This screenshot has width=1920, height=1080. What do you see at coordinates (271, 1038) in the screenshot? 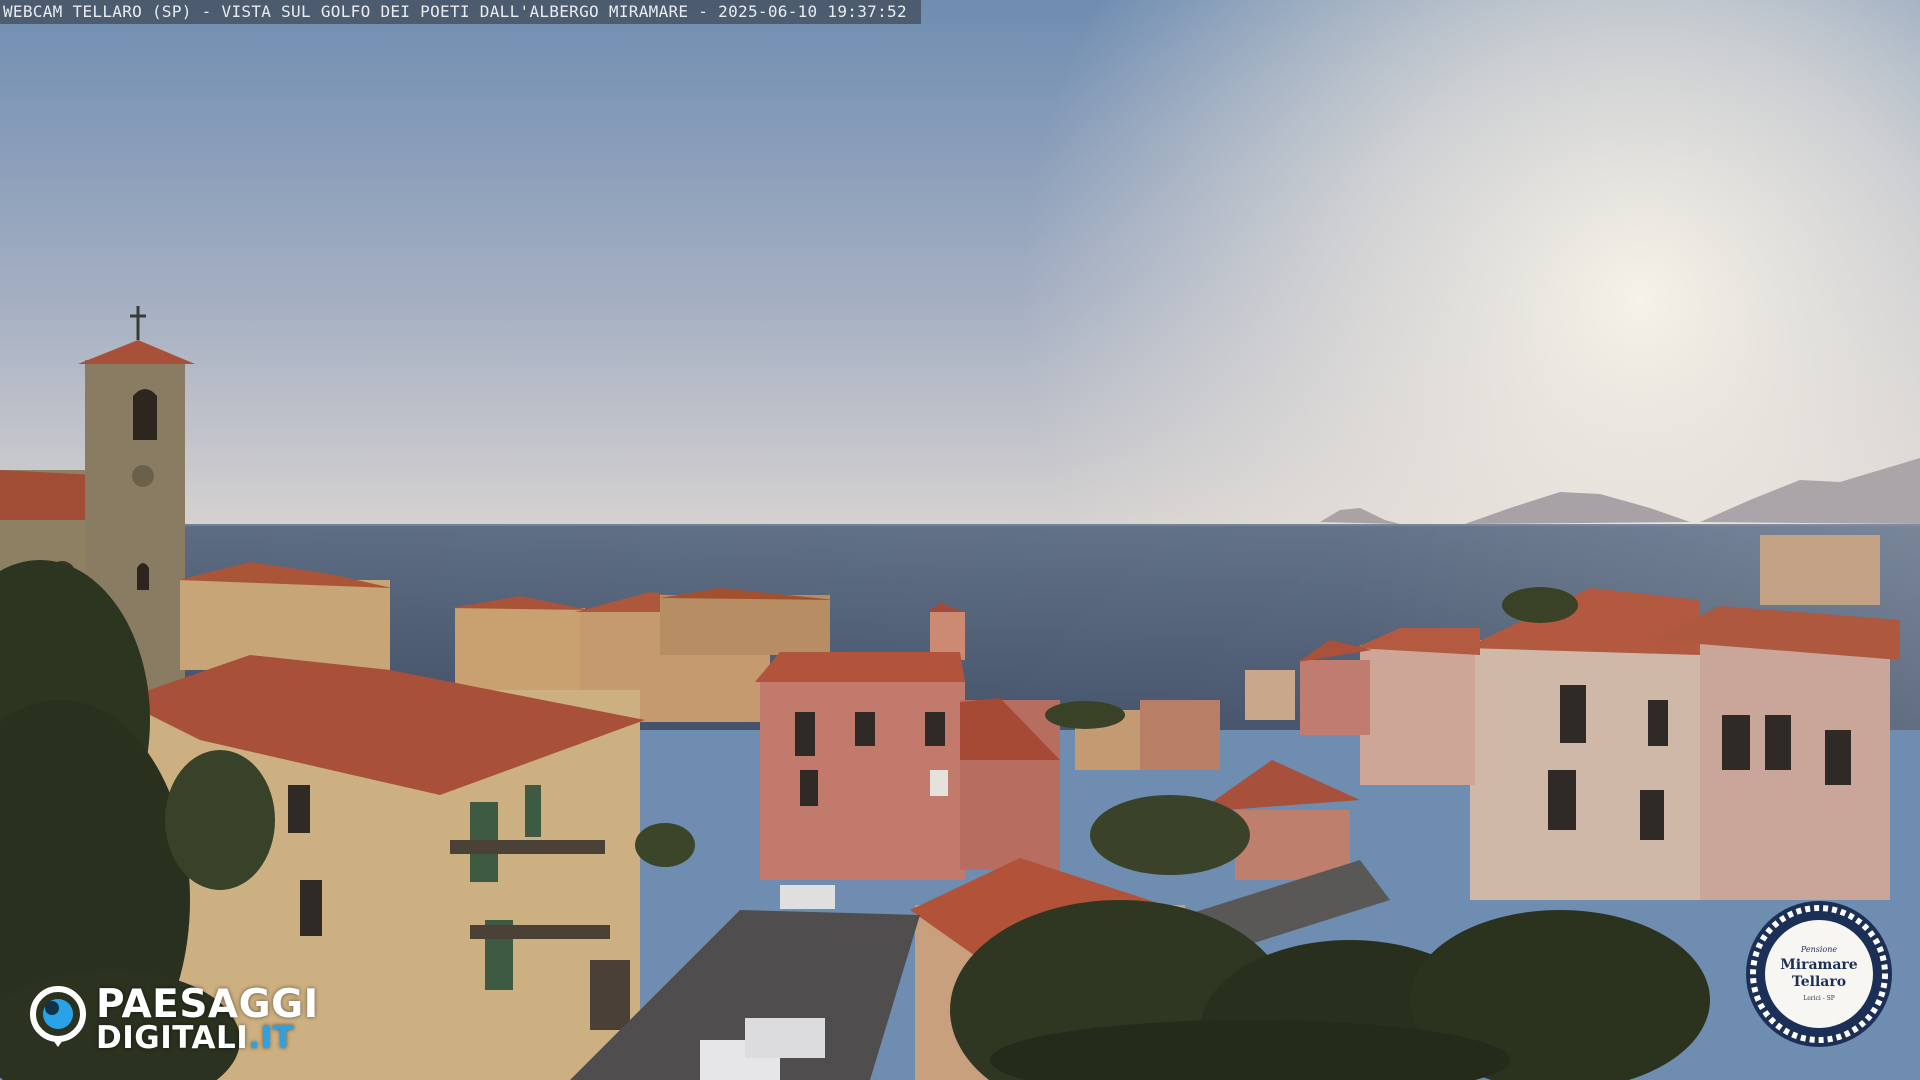
I see `watermark-line2-suffix: .IT` at bounding box center [271, 1038].